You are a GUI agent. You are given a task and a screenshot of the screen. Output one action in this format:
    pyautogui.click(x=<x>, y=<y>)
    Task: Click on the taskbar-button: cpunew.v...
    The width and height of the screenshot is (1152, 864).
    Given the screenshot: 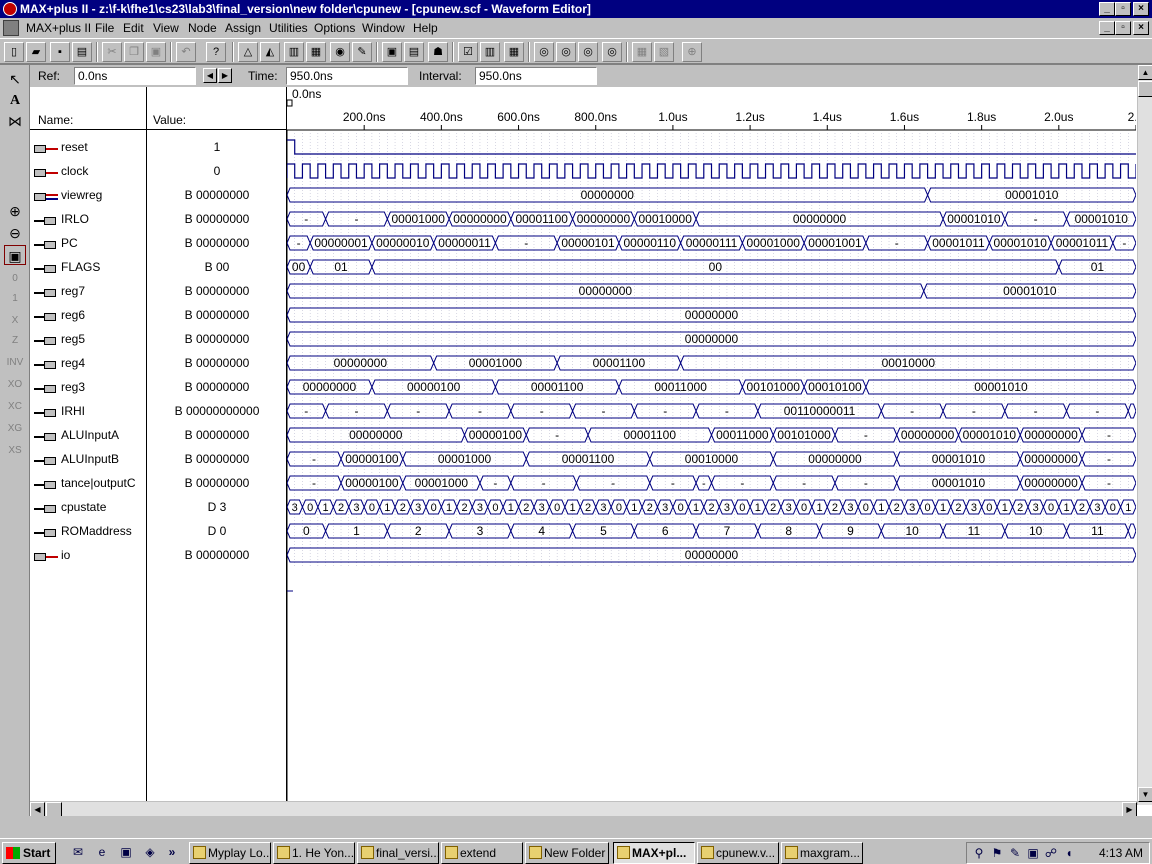 What is the action you would take?
    pyautogui.click(x=738, y=853)
    